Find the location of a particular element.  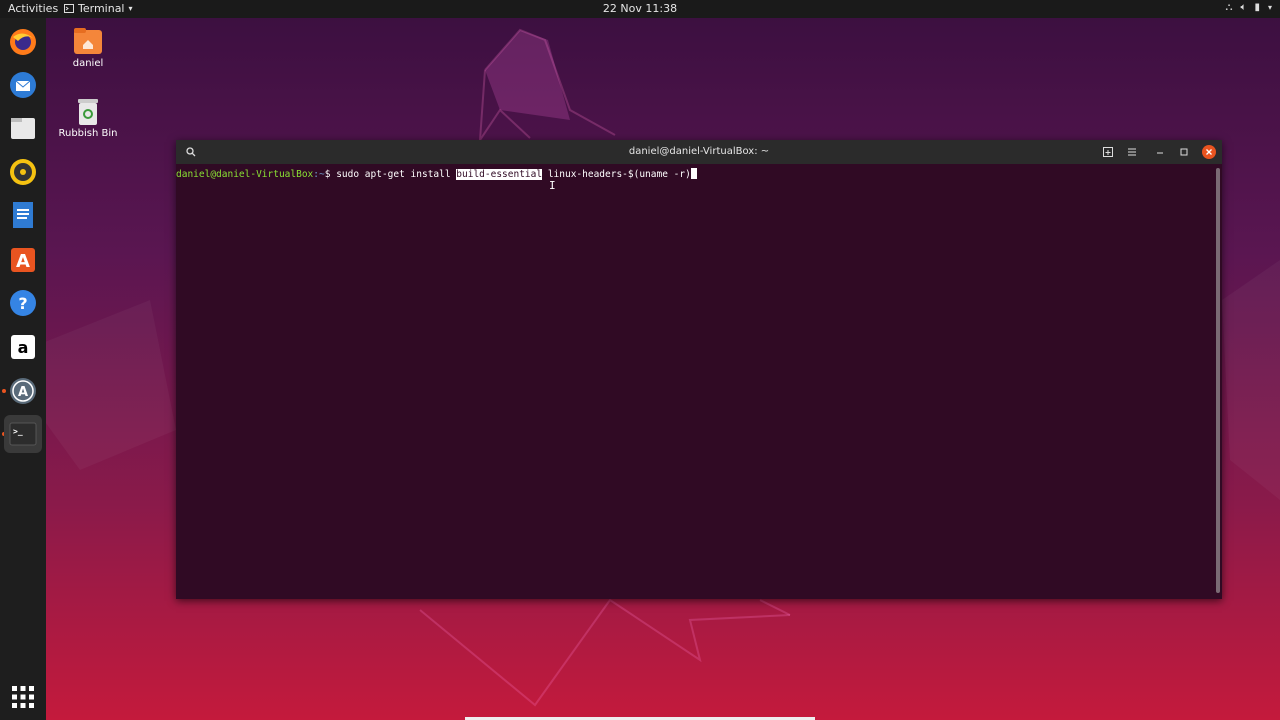

software-center-icon: A is located at coordinates (23, 259).